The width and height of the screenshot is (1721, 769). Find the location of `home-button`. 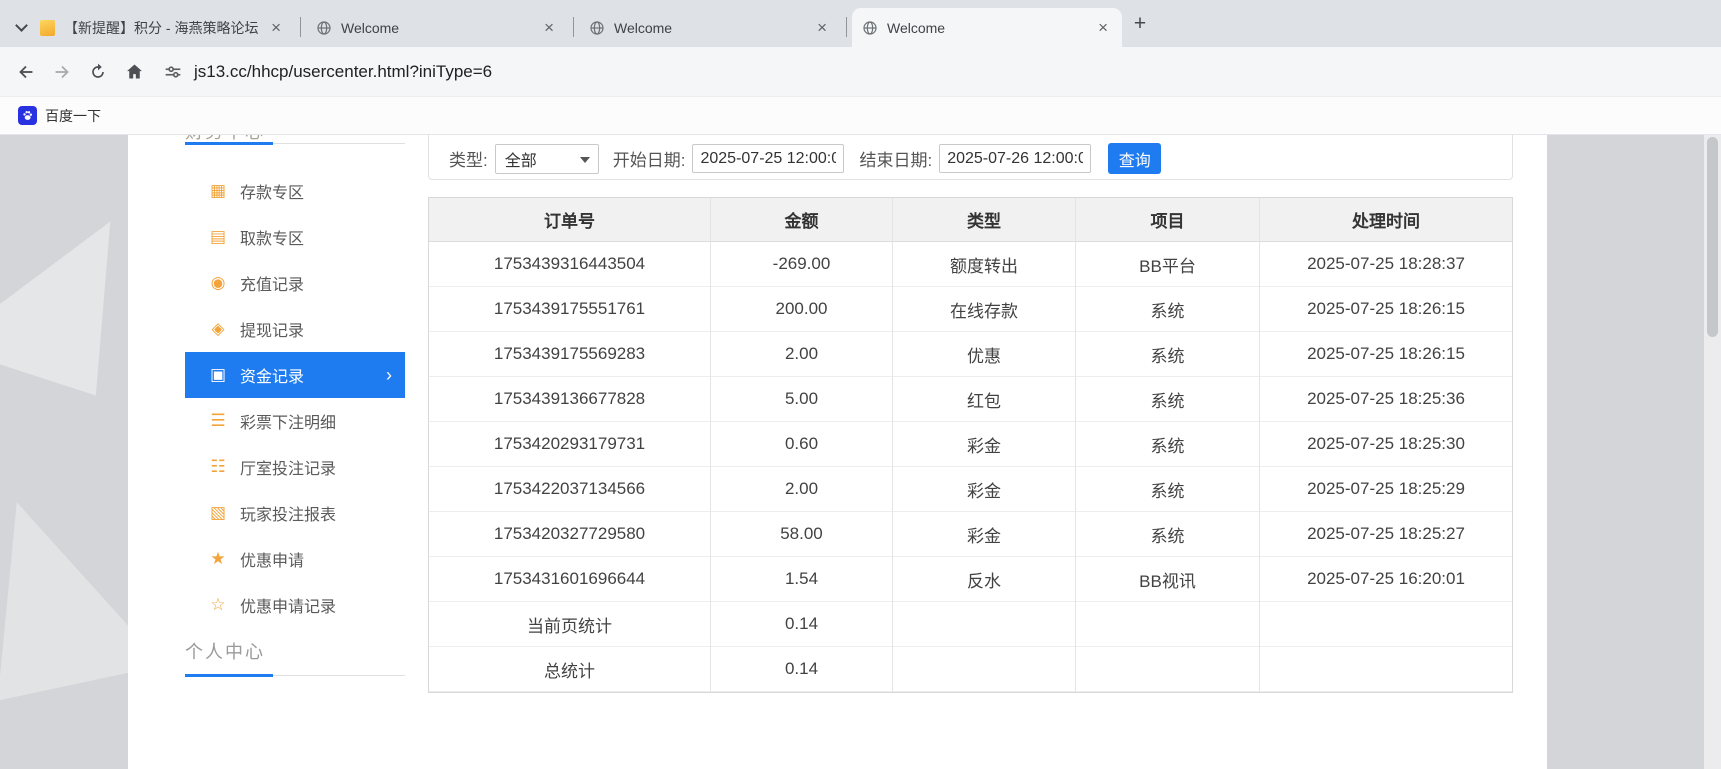

home-button is located at coordinates (134, 72).